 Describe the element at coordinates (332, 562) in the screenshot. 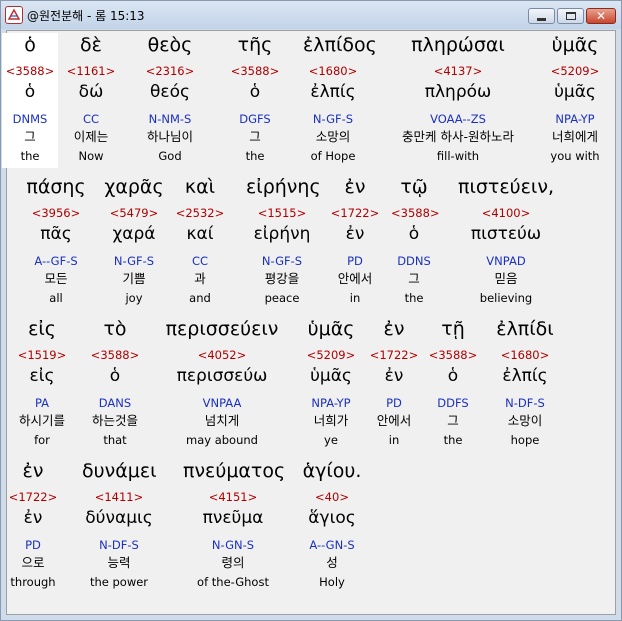

I see `korean-gloss: 성` at that location.